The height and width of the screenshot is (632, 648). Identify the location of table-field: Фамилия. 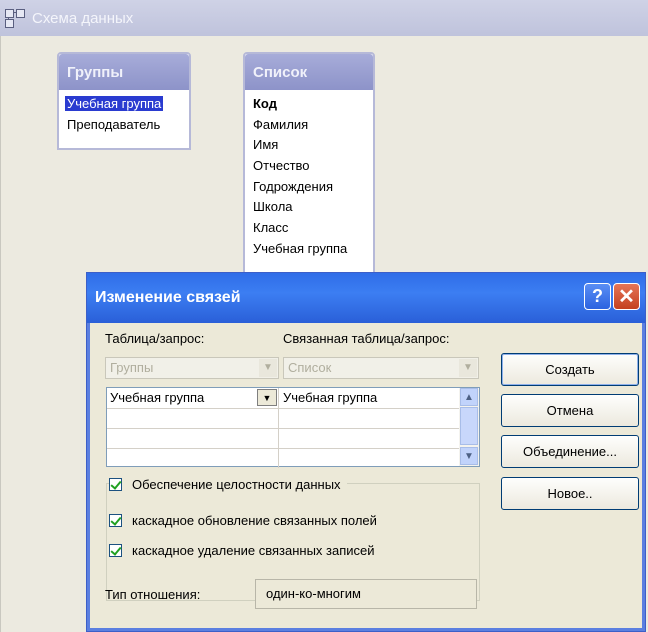
(313, 125).